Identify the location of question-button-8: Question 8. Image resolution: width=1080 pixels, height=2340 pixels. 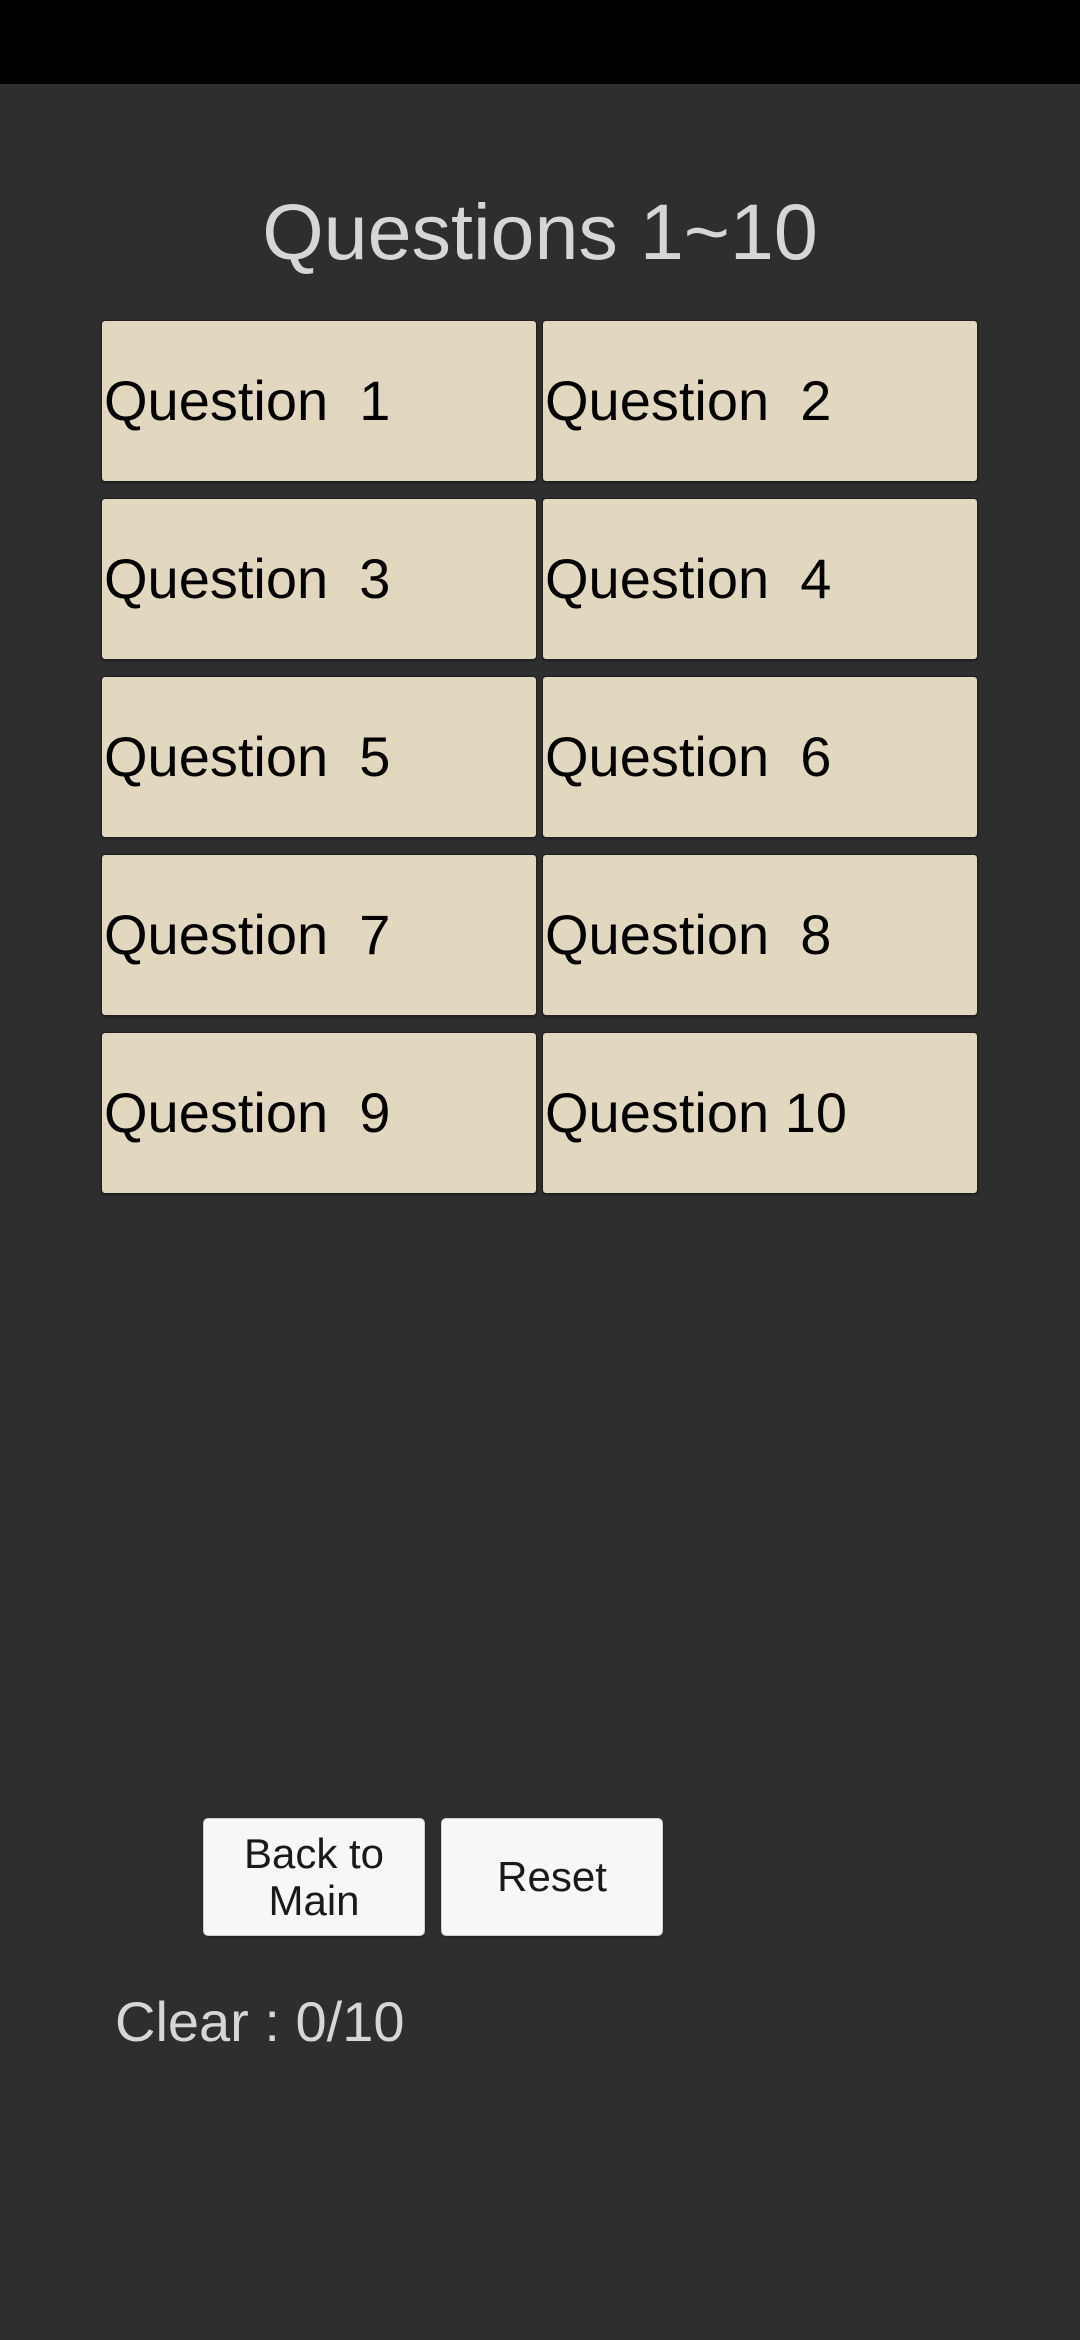
(760, 935).